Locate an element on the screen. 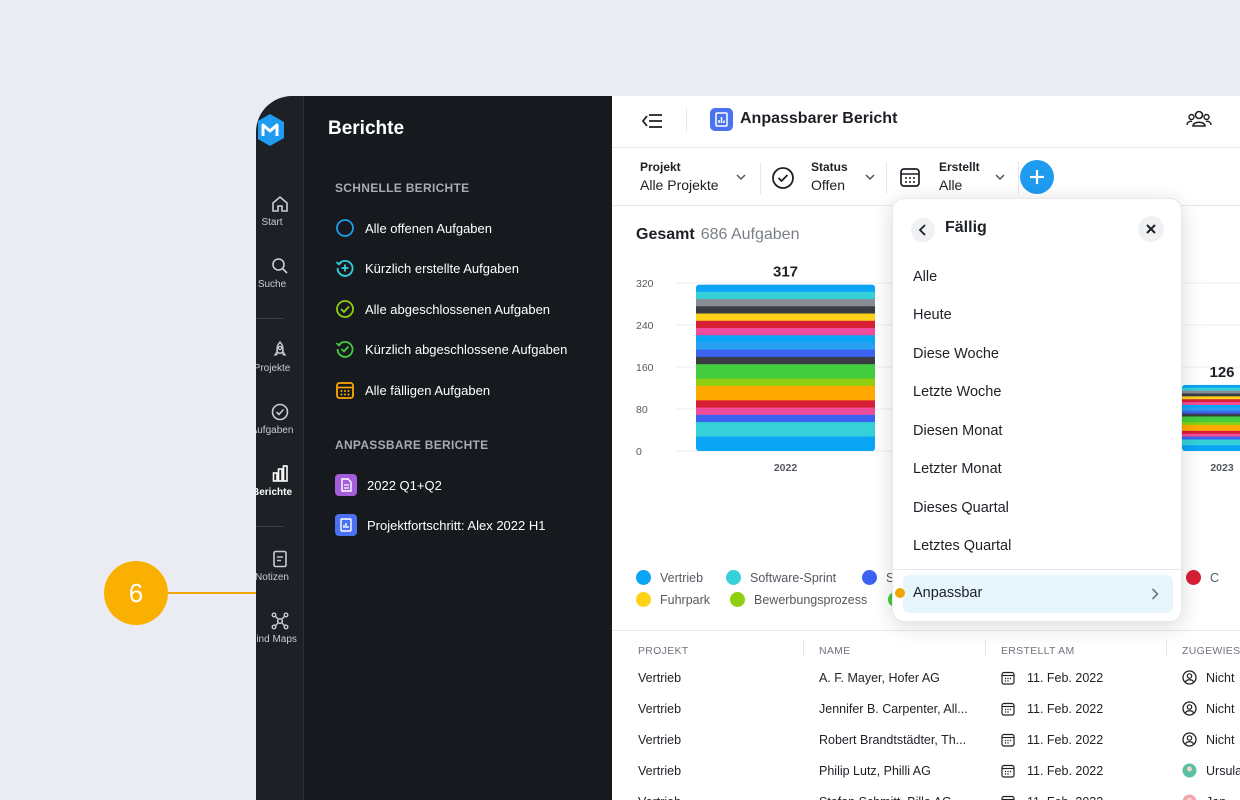  bar-value-label: 317 is located at coordinates (785, 272).